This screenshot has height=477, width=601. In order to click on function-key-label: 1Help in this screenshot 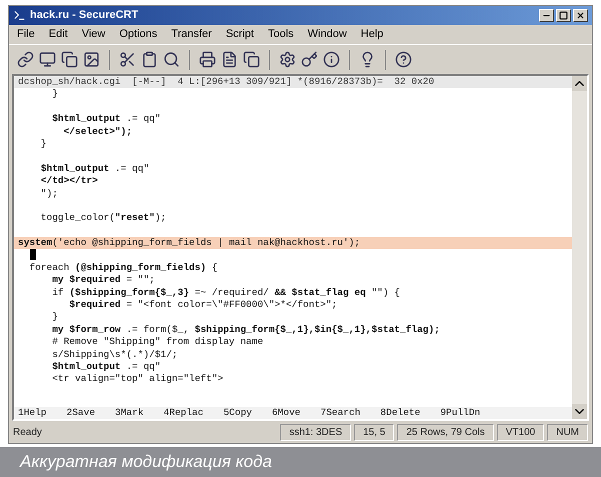, I will do `click(32, 412)`.